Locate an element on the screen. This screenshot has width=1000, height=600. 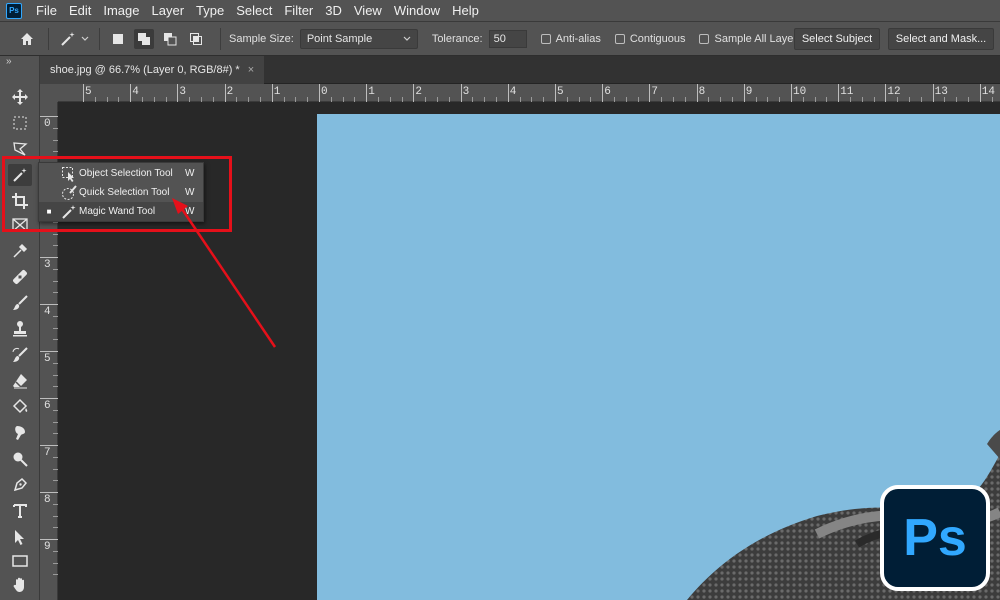
rectangle-tool-icon is located at coordinates (20, 561).